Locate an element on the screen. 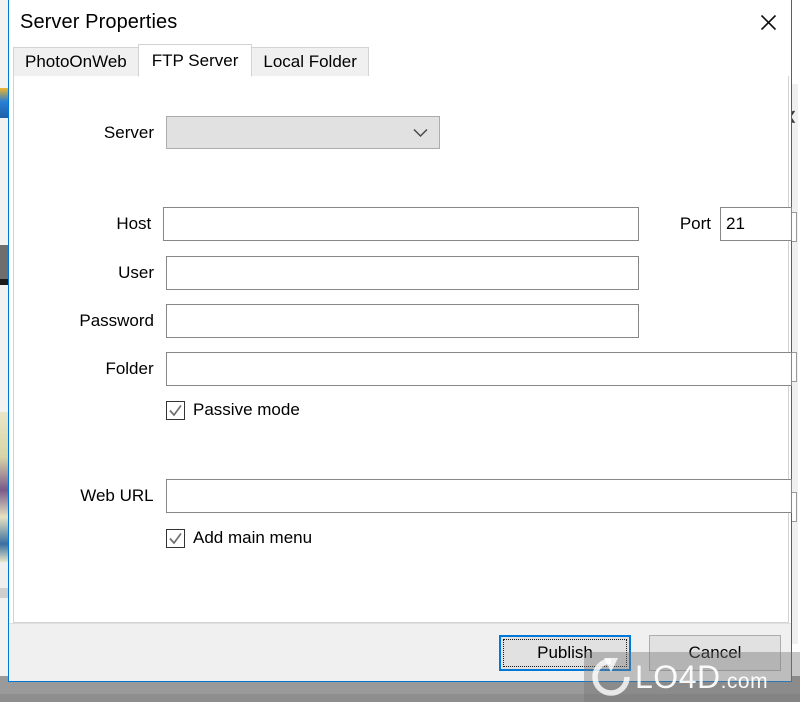 This screenshot has width=800, height=702. tab-local-folder: Local Folder is located at coordinates (310, 61).